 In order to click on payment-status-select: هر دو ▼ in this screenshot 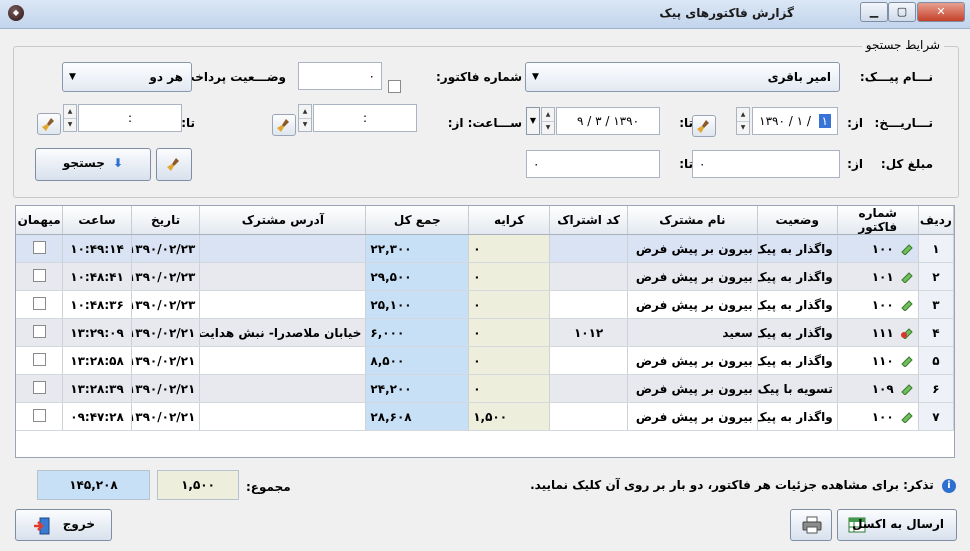, I will do `click(127, 77)`.